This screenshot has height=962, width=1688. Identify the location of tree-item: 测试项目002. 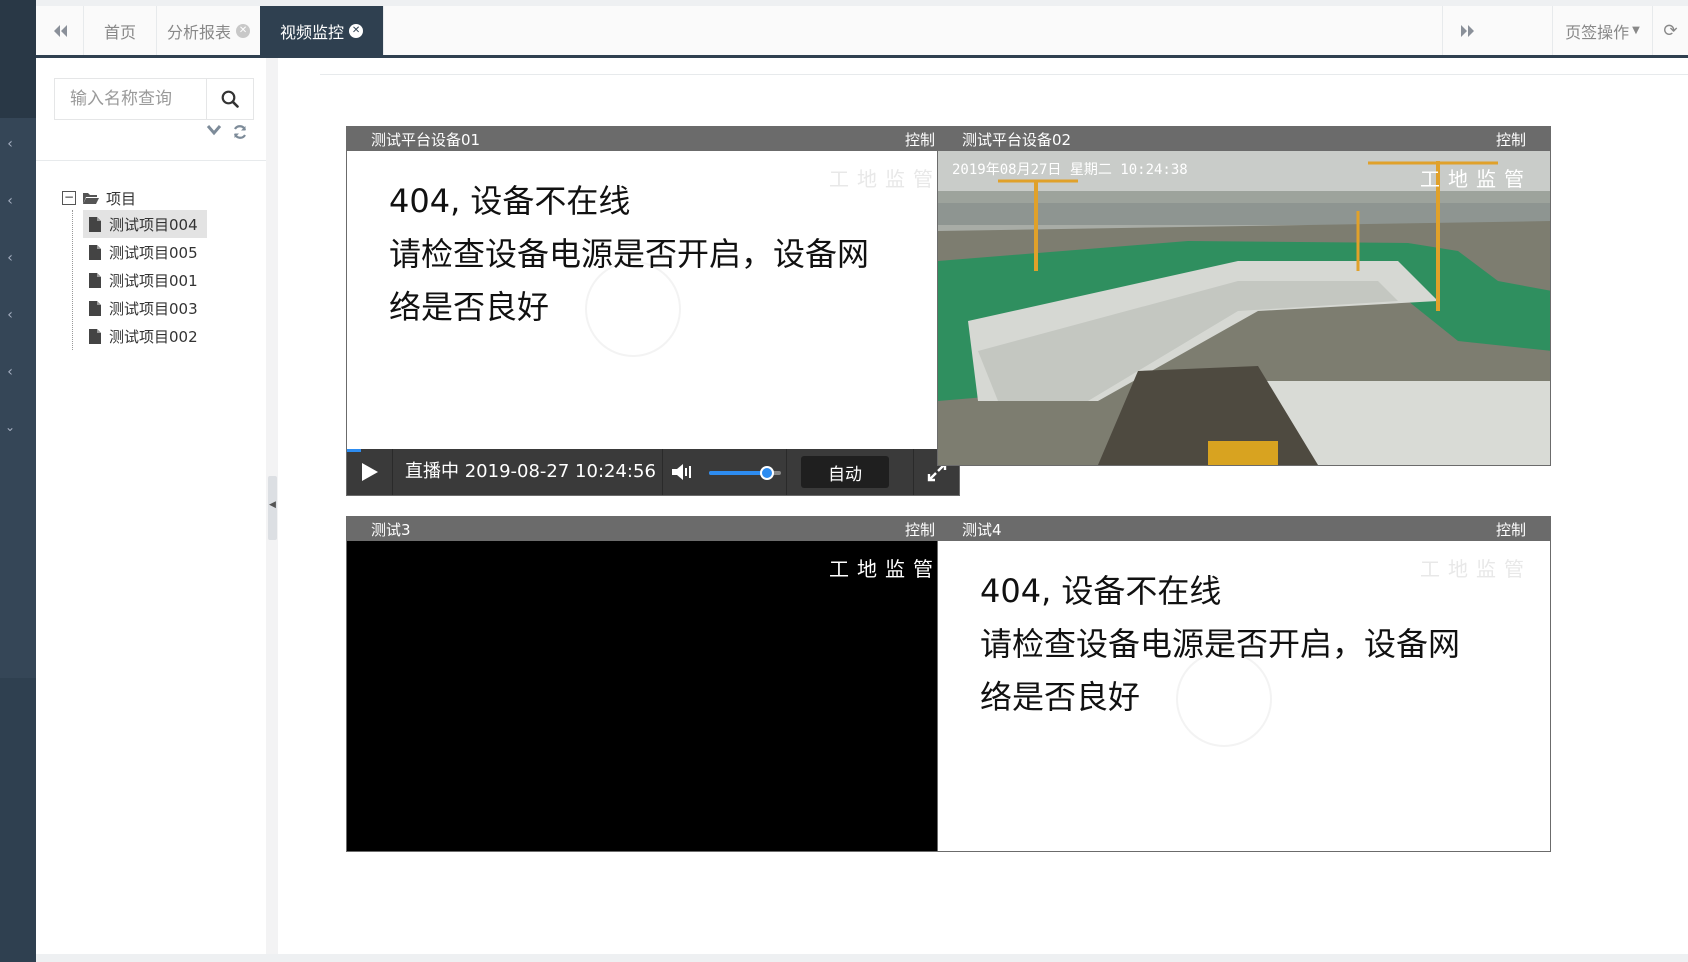
(145, 336).